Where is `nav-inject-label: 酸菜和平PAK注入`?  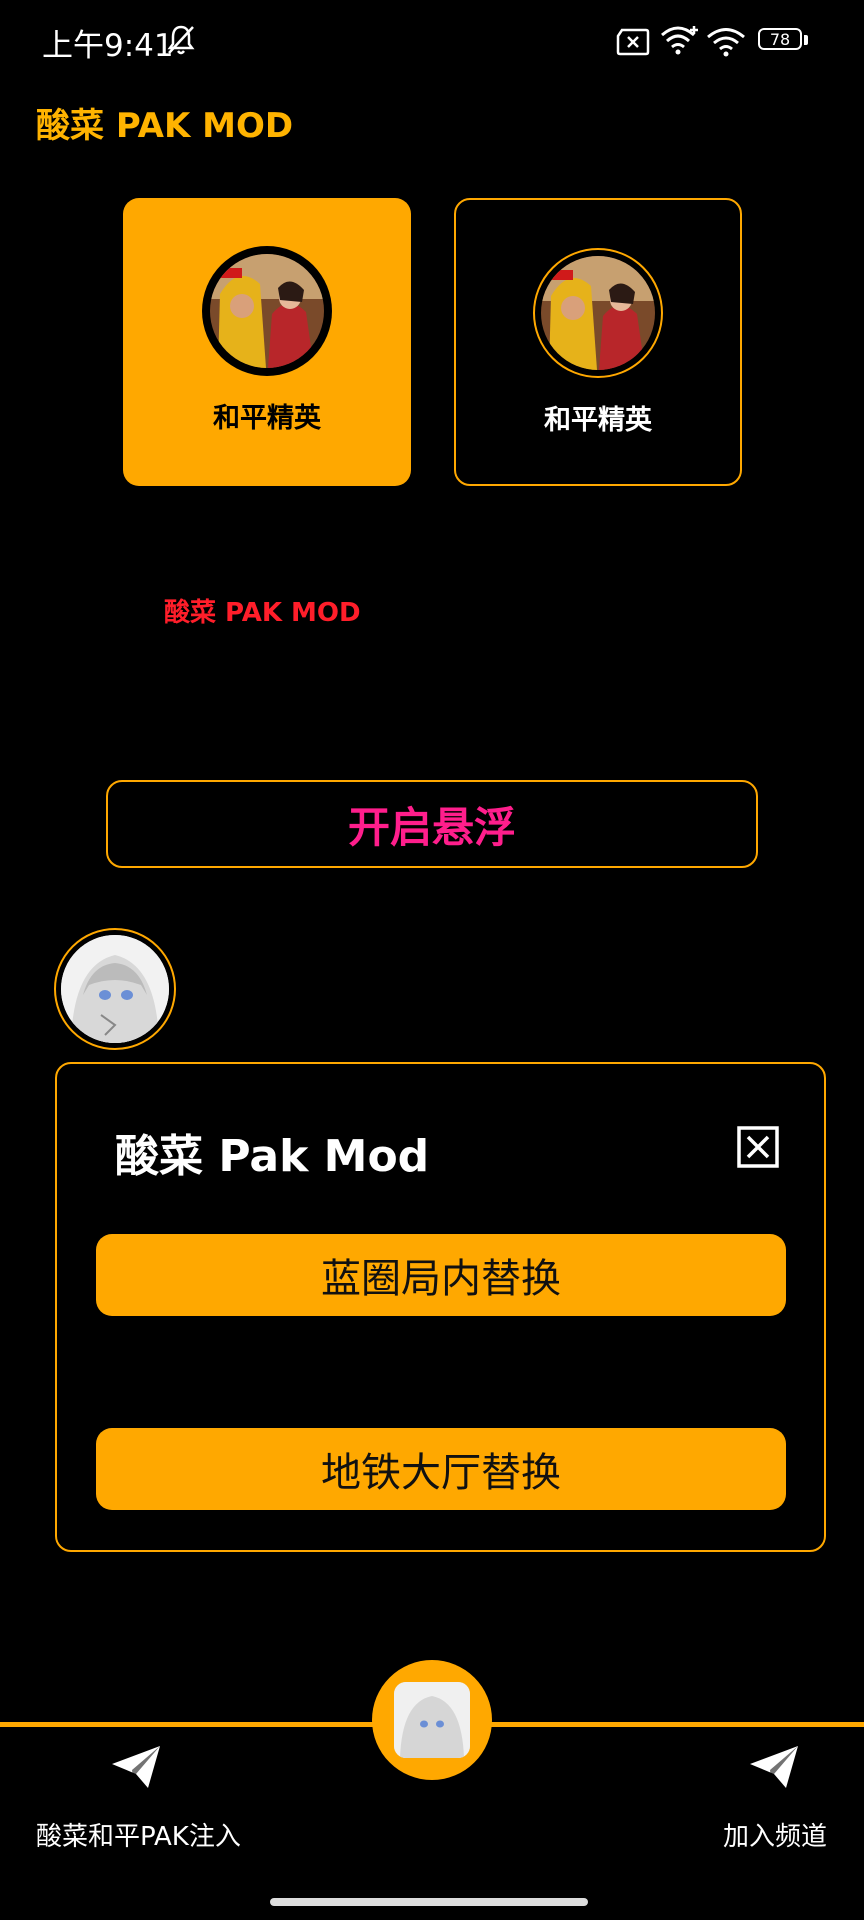 nav-inject-label: 酸菜和平PAK注入 is located at coordinates (138, 1834).